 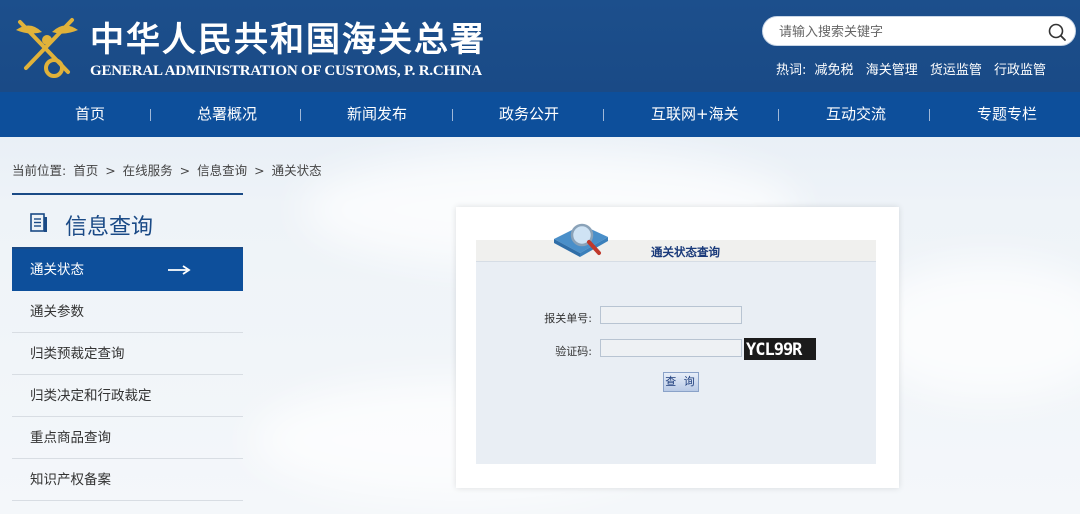 What do you see at coordinates (77, 354) in the screenshot?
I see `sidebar-item-label: 归类预裁定查询` at bounding box center [77, 354].